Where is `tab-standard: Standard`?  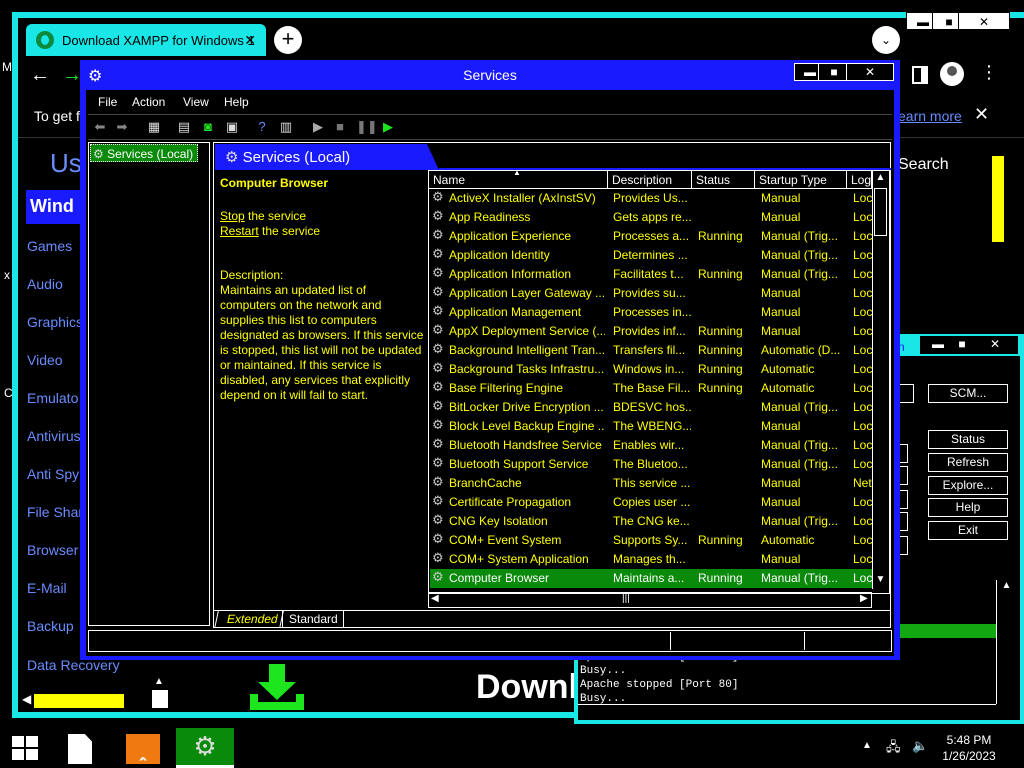
tab-standard: Standard is located at coordinates (313, 619).